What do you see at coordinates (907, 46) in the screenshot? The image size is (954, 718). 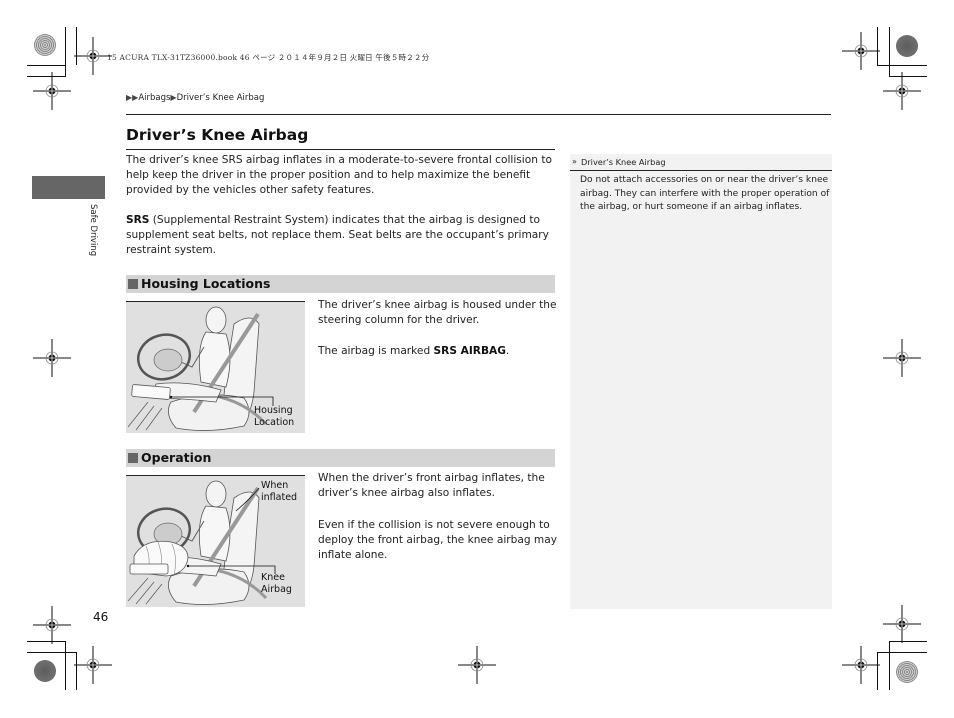 I see `color-target-top-right` at bounding box center [907, 46].